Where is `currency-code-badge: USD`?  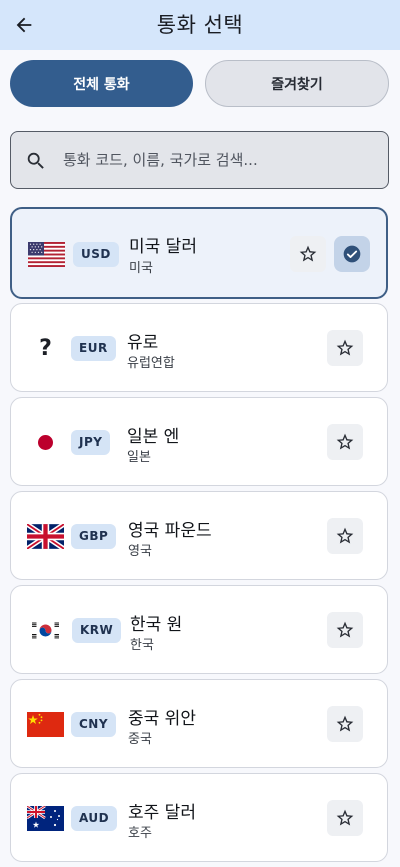
currency-code-badge: USD is located at coordinates (96, 254).